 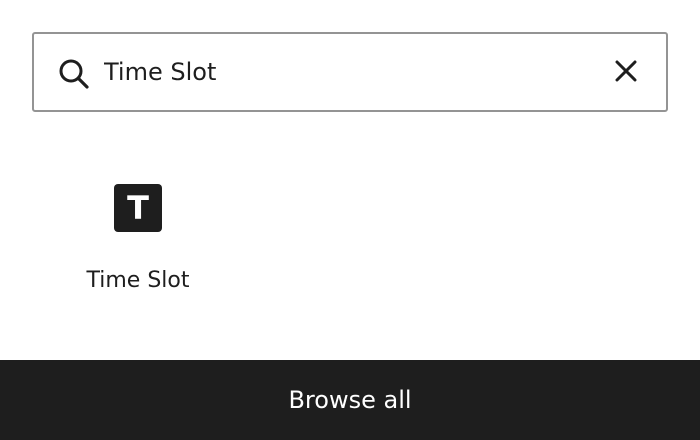 I want to click on text-block-icon: T, so click(x=138, y=208).